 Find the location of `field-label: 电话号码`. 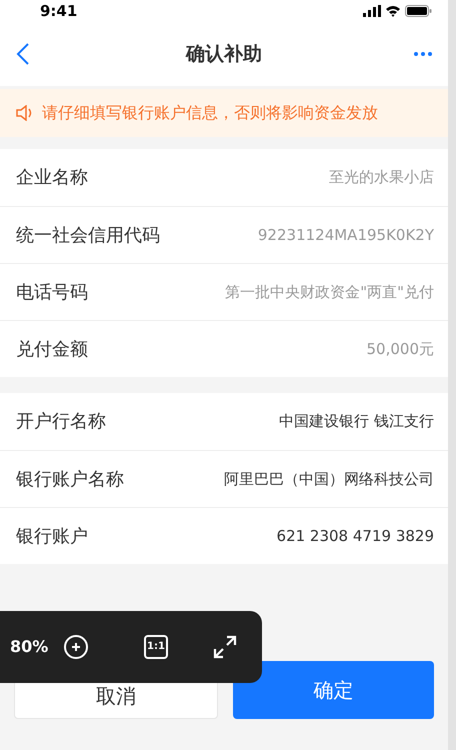

field-label: 电话号码 is located at coordinates (52, 292).